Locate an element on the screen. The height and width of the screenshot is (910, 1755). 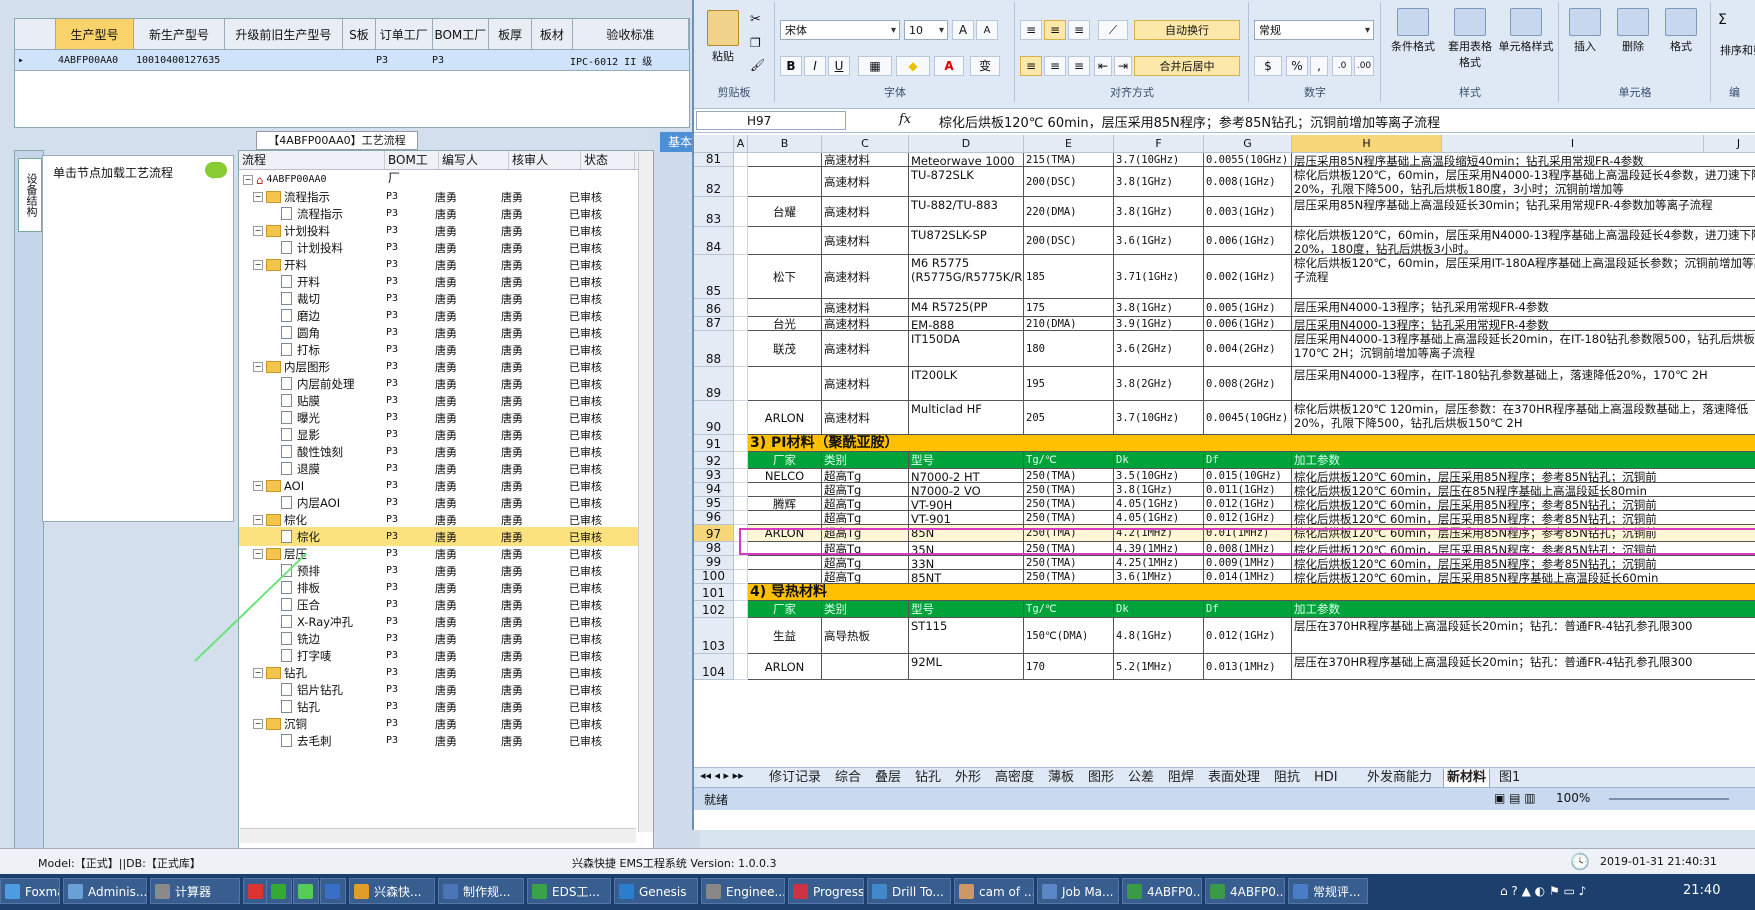
font-size-select: 10 is located at coordinates (926, 30).